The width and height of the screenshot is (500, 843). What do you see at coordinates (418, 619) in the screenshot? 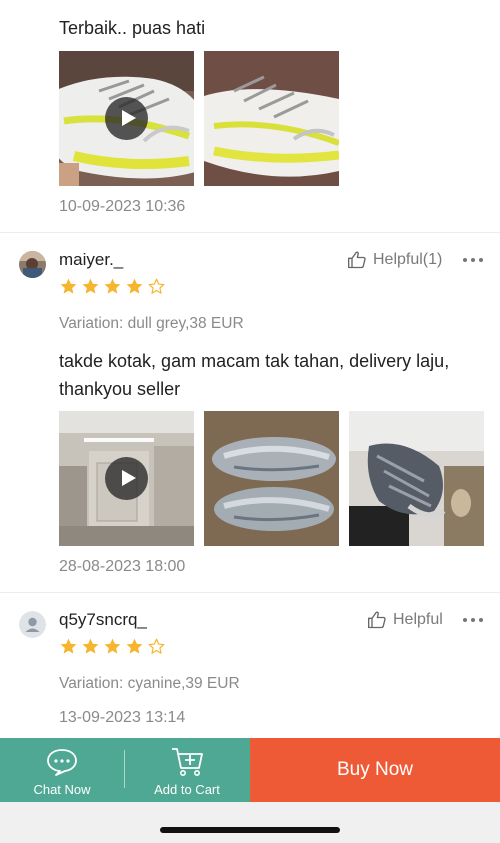
I see `helpful-label: Helpful` at bounding box center [418, 619].